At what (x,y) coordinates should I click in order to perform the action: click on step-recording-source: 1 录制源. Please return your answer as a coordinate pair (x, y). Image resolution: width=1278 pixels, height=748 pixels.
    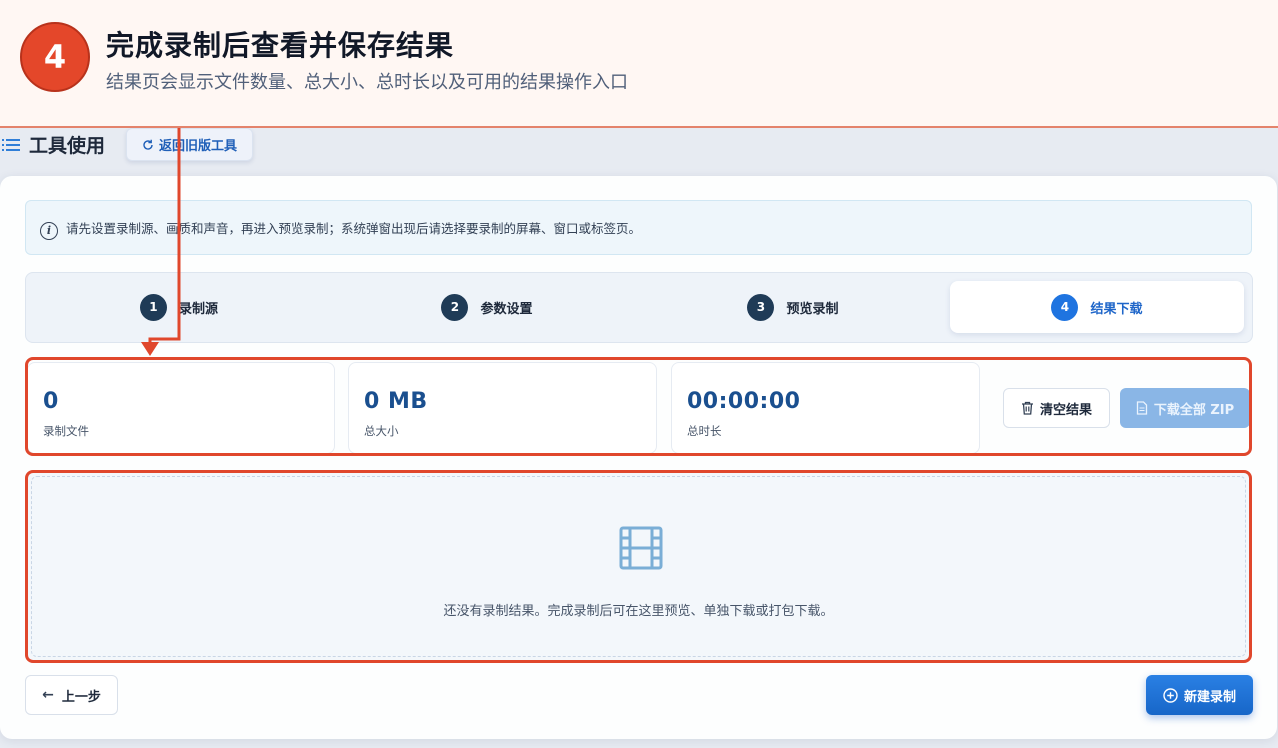
    Looking at the image, I should click on (179, 307).